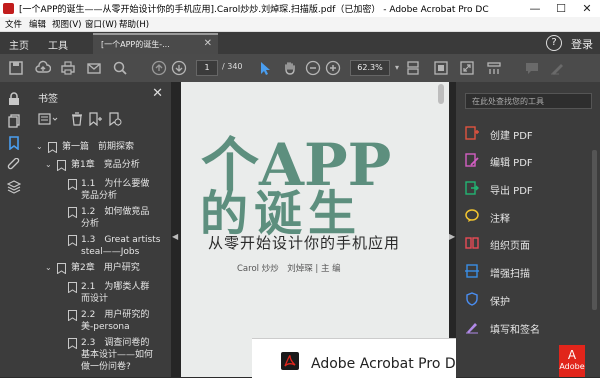 This screenshot has width=600, height=378. I want to click on bookmark-item: 第2章 用户研究, so click(105, 268).